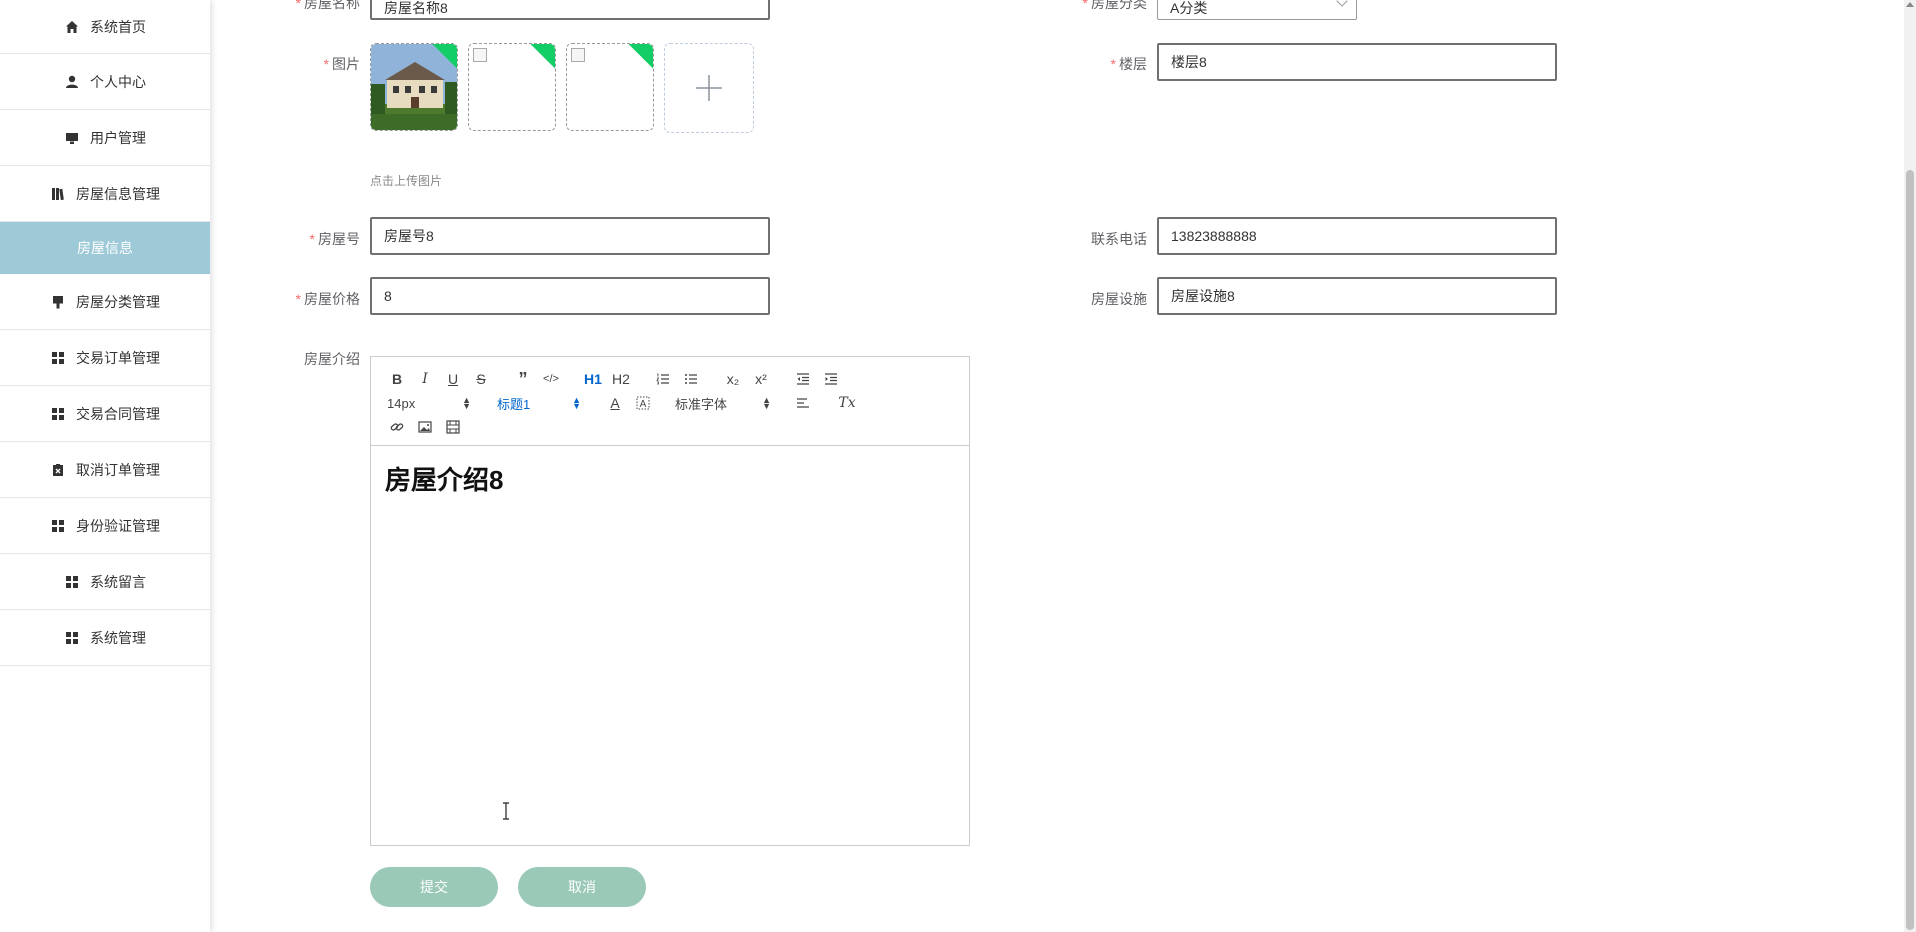  What do you see at coordinates (847, 403) in the screenshot?
I see `clear-format-button: Tx` at bounding box center [847, 403].